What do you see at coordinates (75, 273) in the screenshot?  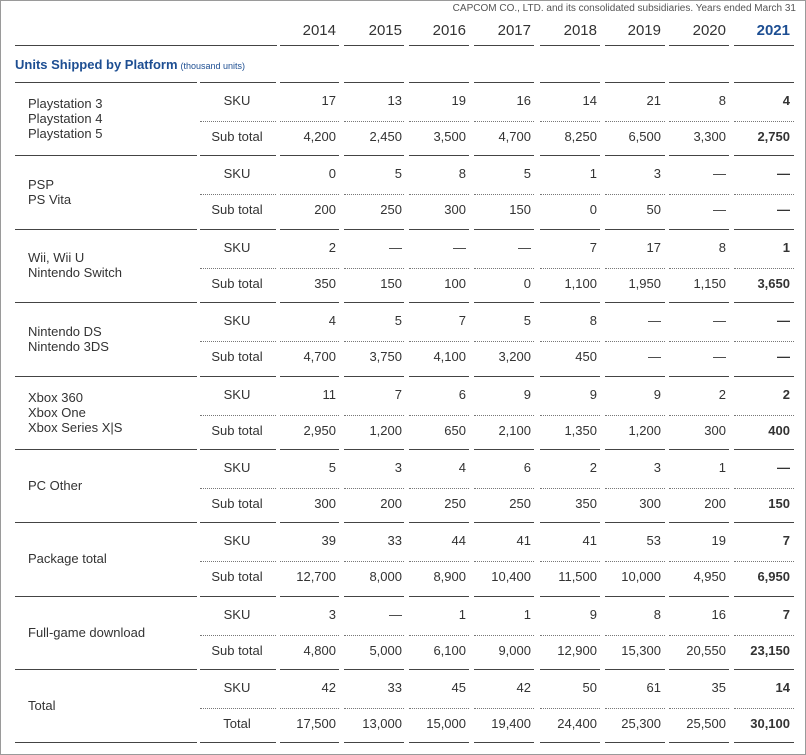 I see `platform-name-line: Nintendo Switch` at bounding box center [75, 273].